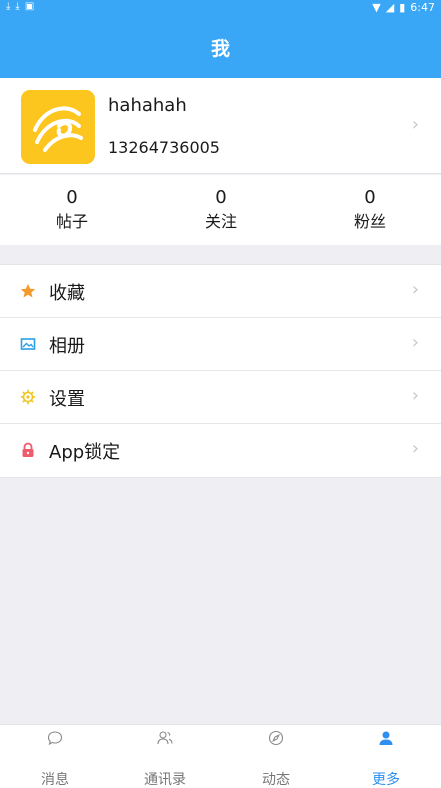 The width and height of the screenshot is (441, 788). What do you see at coordinates (386, 780) in the screenshot?
I see `tab-label: 更多` at bounding box center [386, 780].